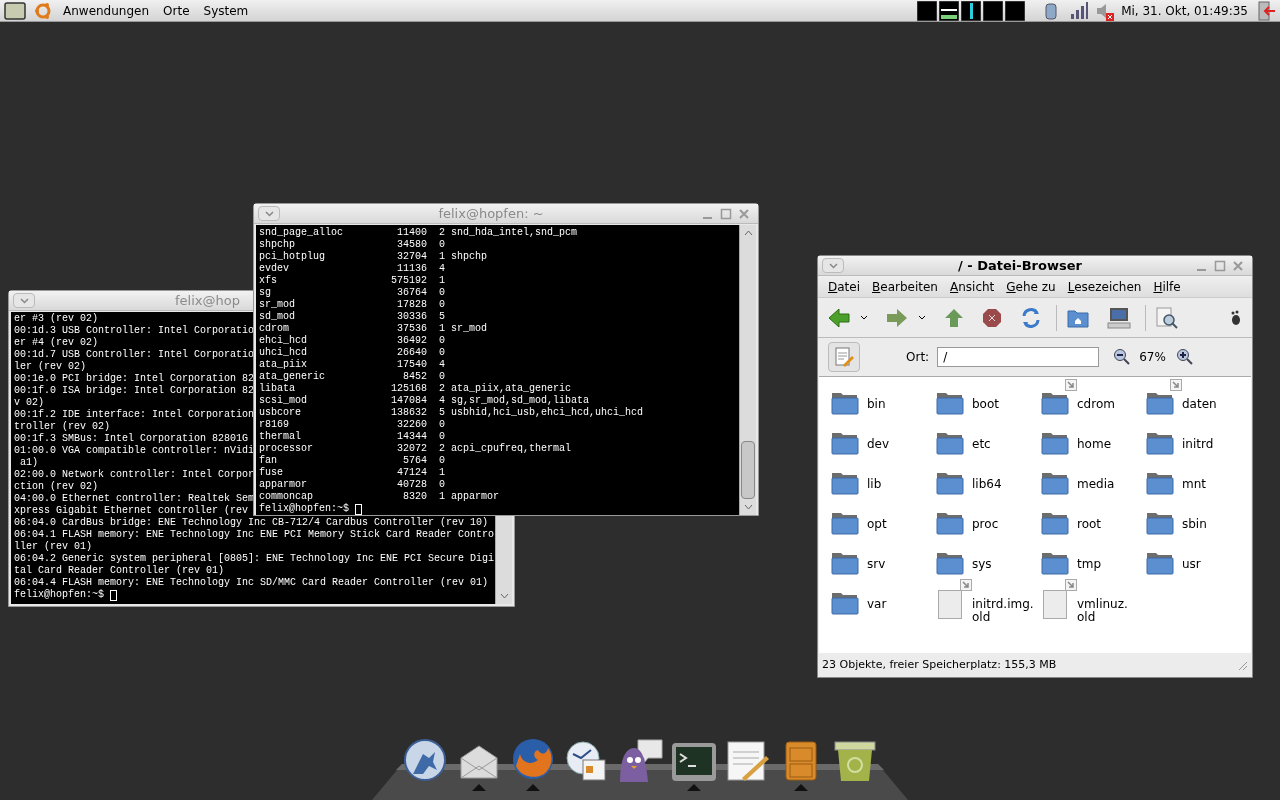 The image size is (1280, 800). Describe the element at coordinates (1191, 564) in the screenshot. I see `file-name: usr` at that location.